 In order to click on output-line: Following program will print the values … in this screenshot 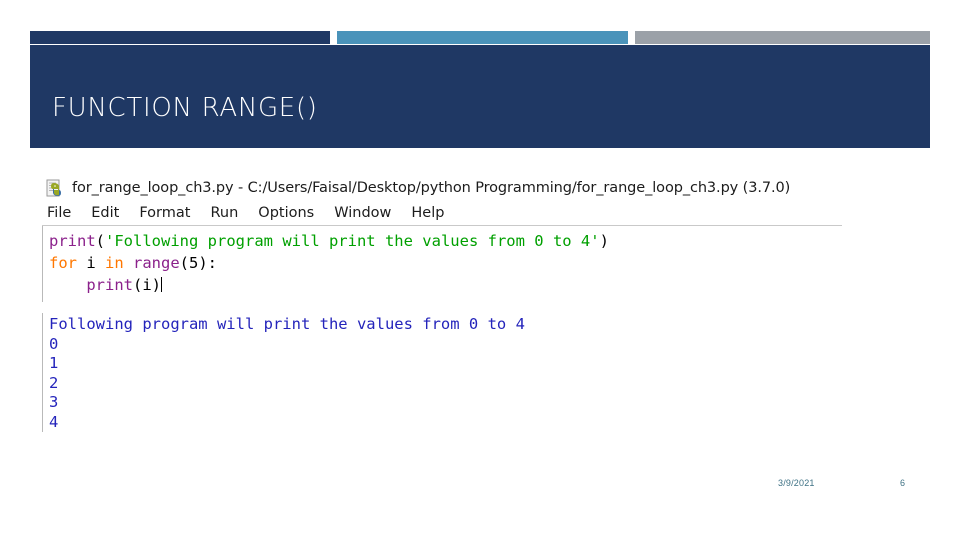, I will do `click(287, 324)`.